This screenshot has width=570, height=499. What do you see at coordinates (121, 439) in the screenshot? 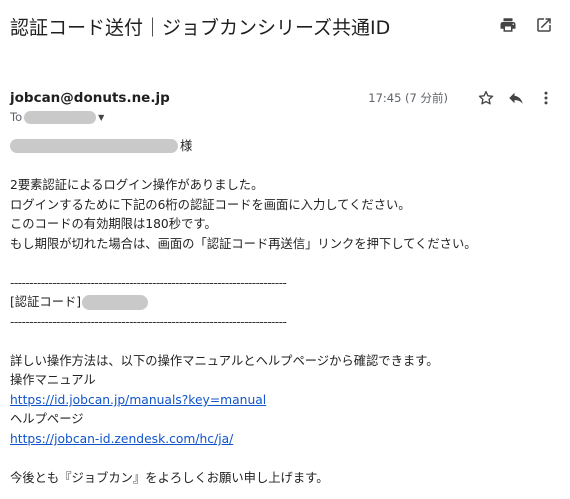
I see `help-link: https://jobcan-id.zendesk.com/hc/ja/` at bounding box center [121, 439].